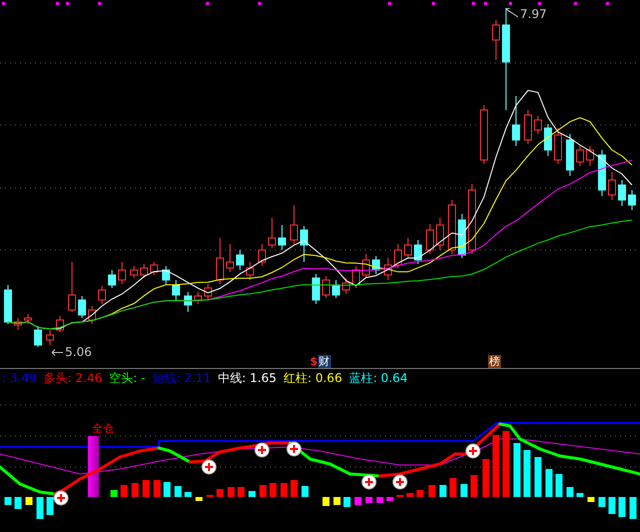  What do you see at coordinates (103, 429) in the screenshot?
I see `signal-label: 全仓` at bounding box center [103, 429].